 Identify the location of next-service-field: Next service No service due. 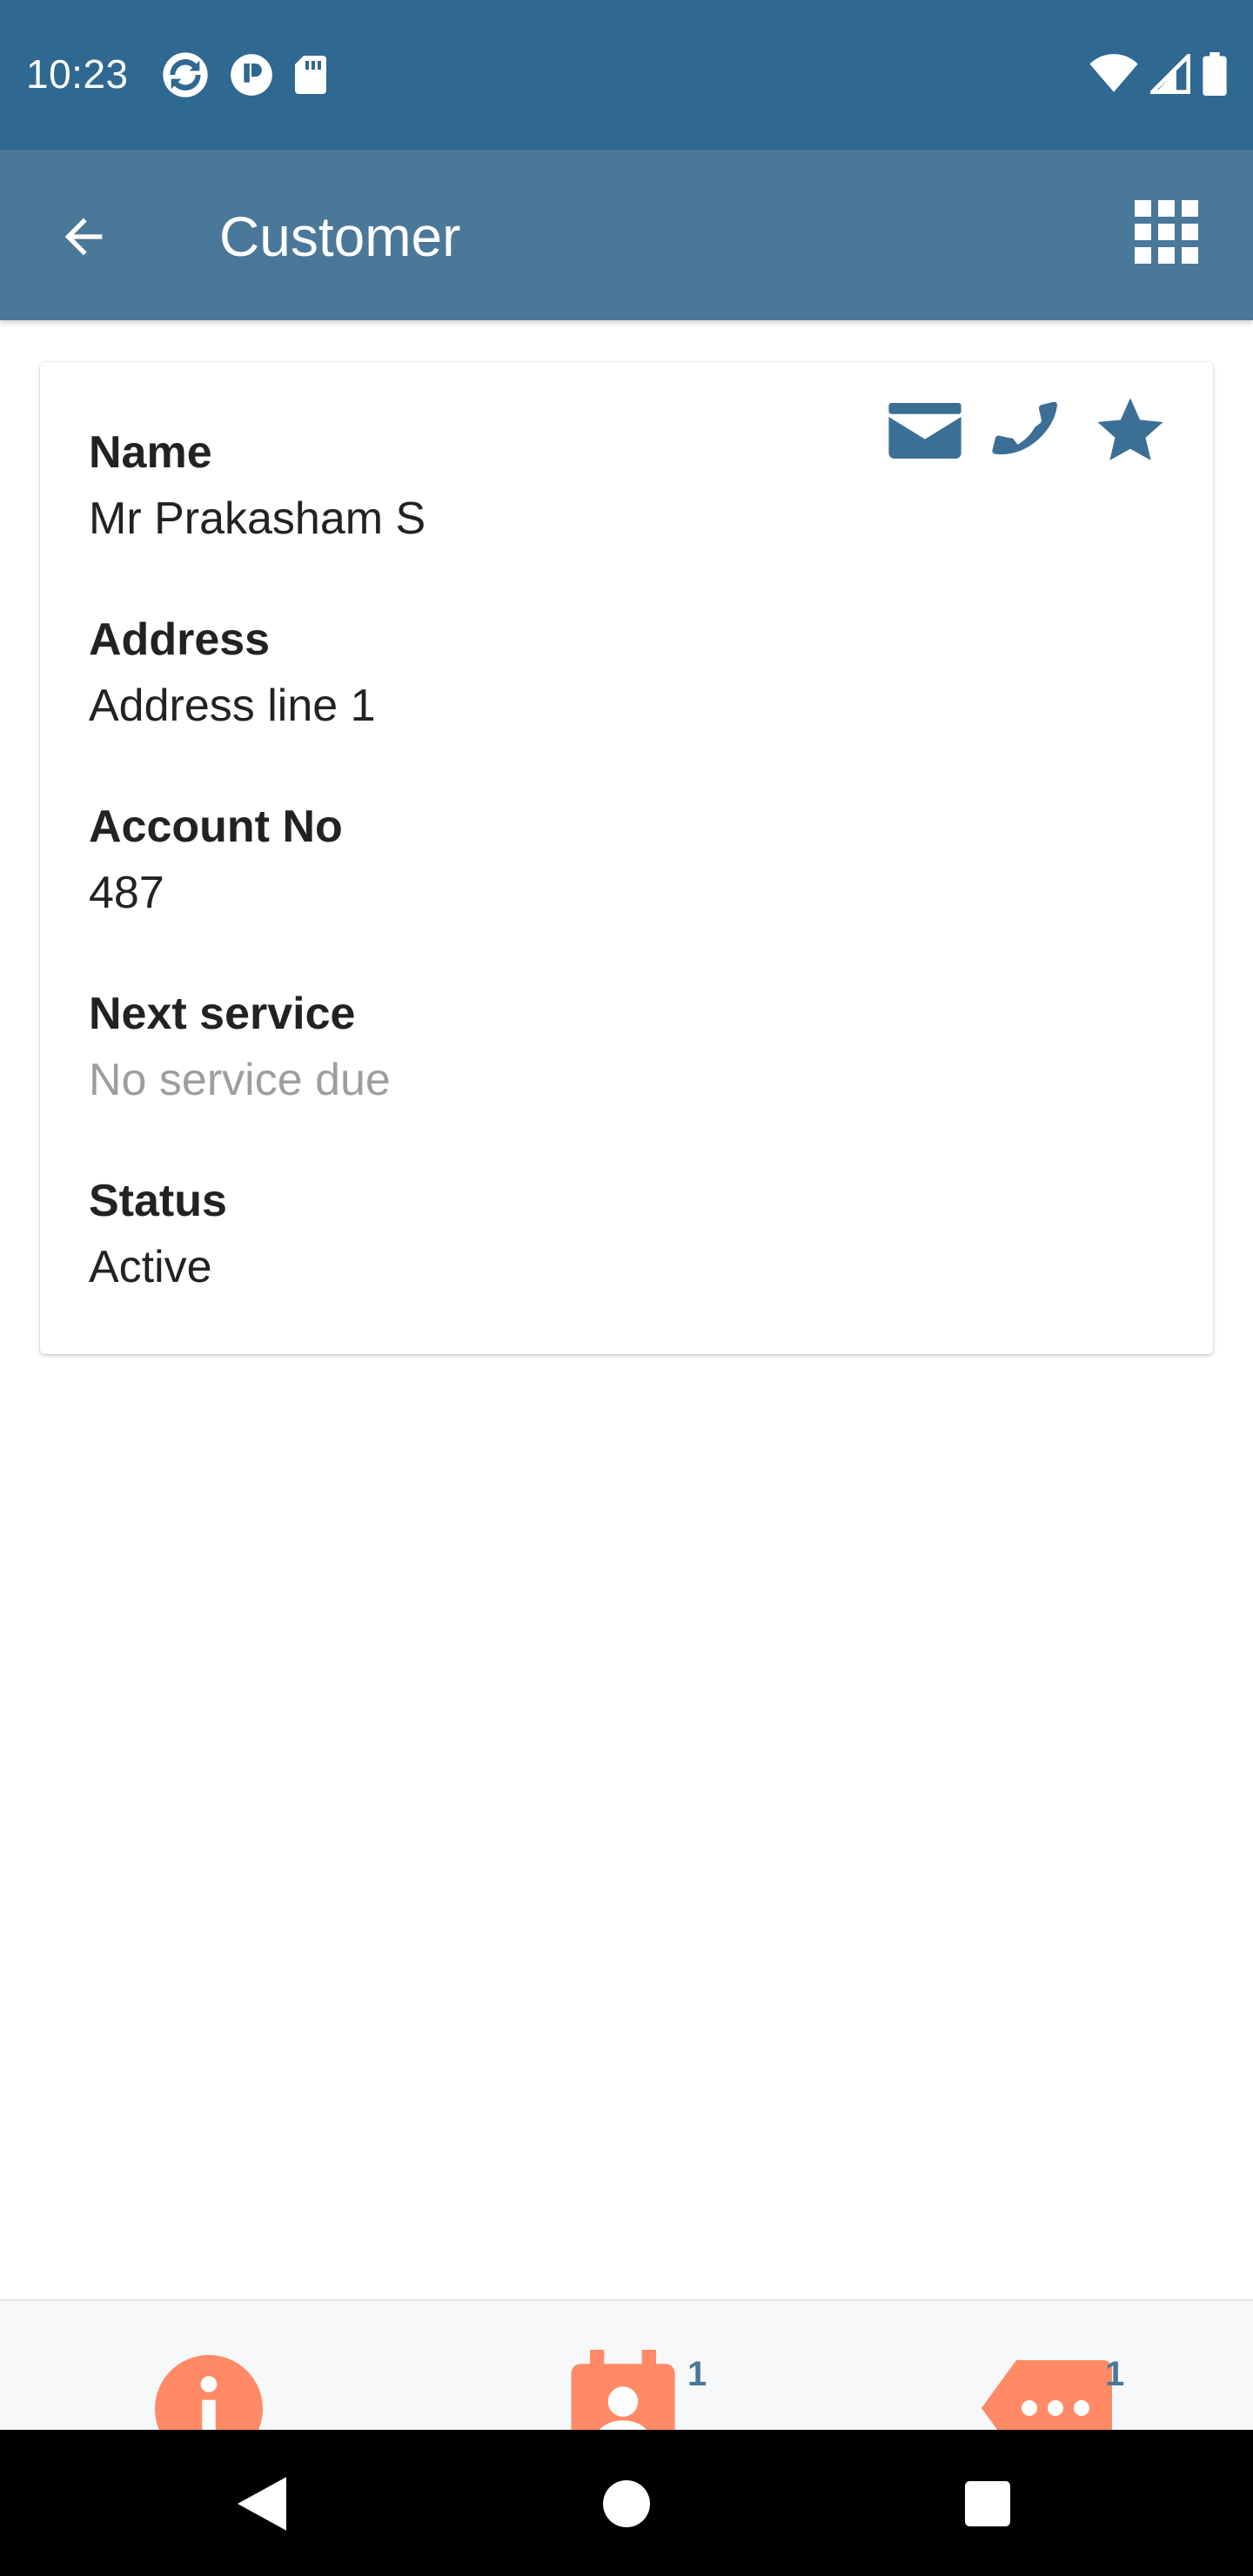
(240, 1047).